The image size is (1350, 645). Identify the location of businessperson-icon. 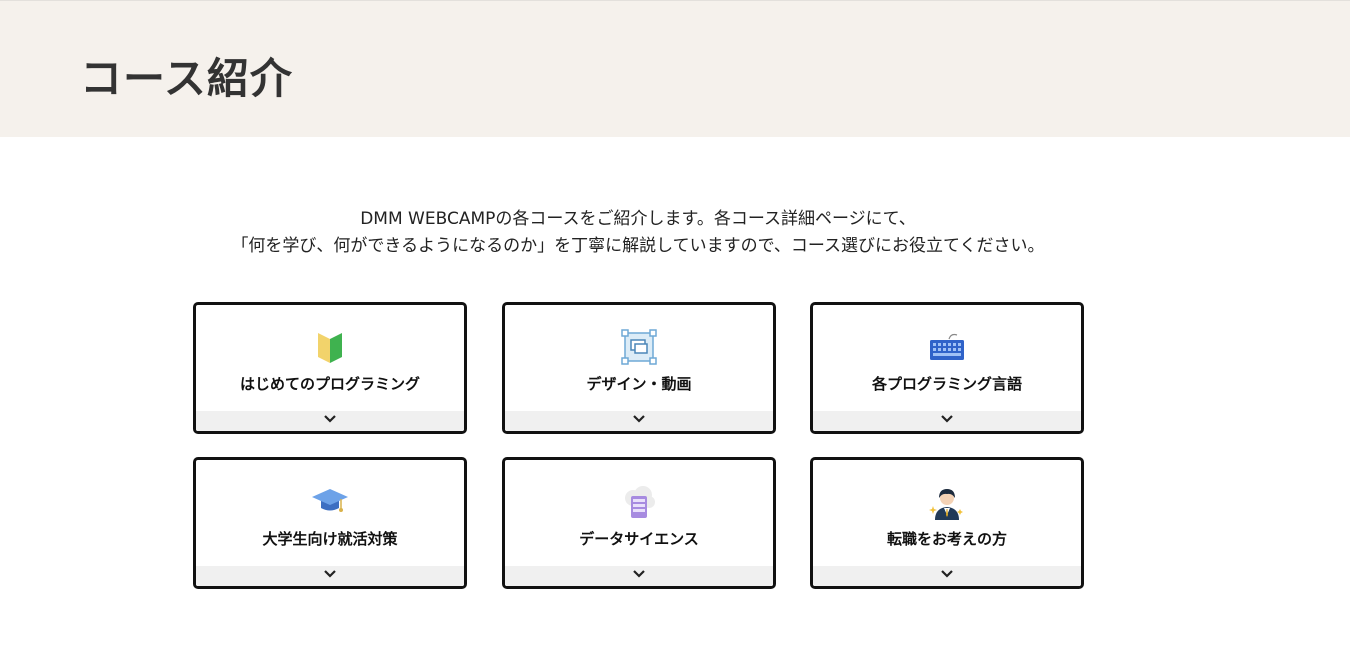
(947, 502).